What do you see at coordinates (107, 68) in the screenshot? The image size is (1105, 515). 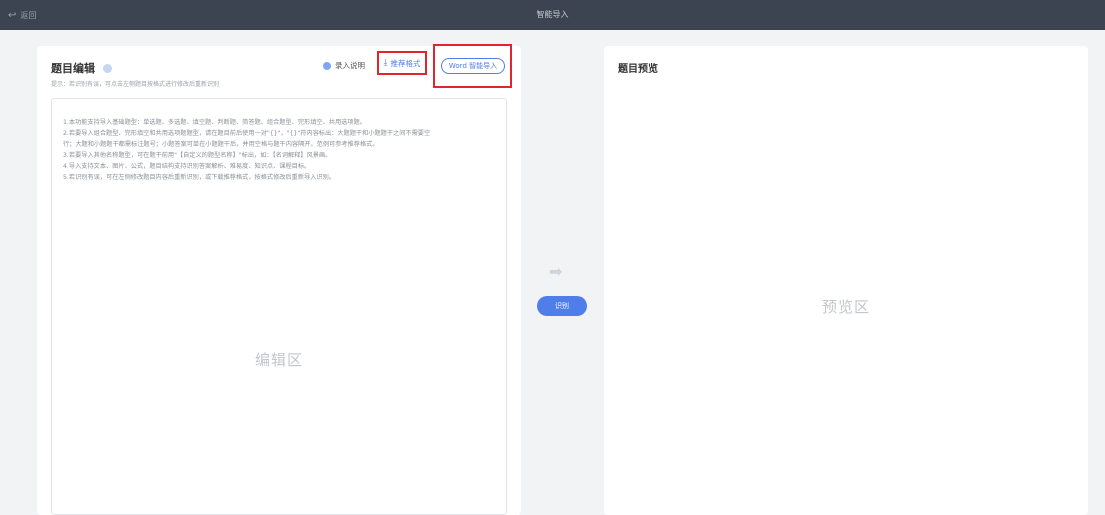 I see `help-icon` at bounding box center [107, 68].